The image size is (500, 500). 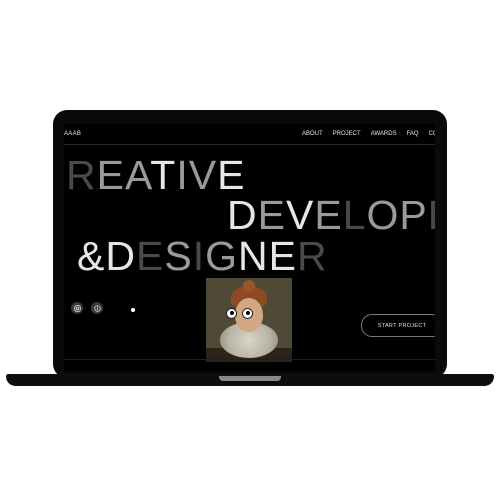 What do you see at coordinates (413, 215) in the screenshot?
I see `headline-letter: P` at bounding box center [413, 215].